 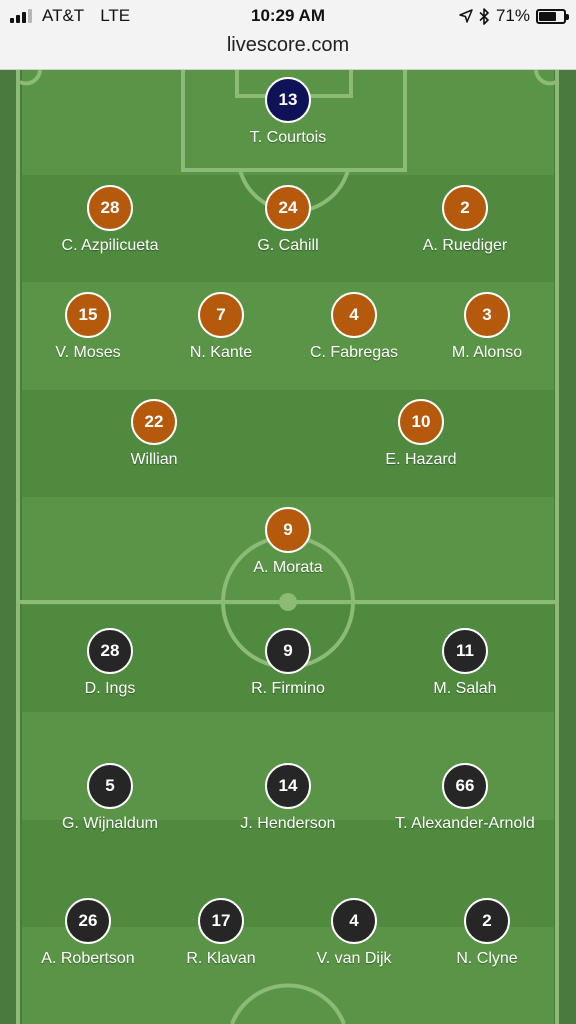 What do you see at coordinates (354, 352) in the screenshot?
I see `player-name: C. Fabregas` at bounding box center [354, 352].